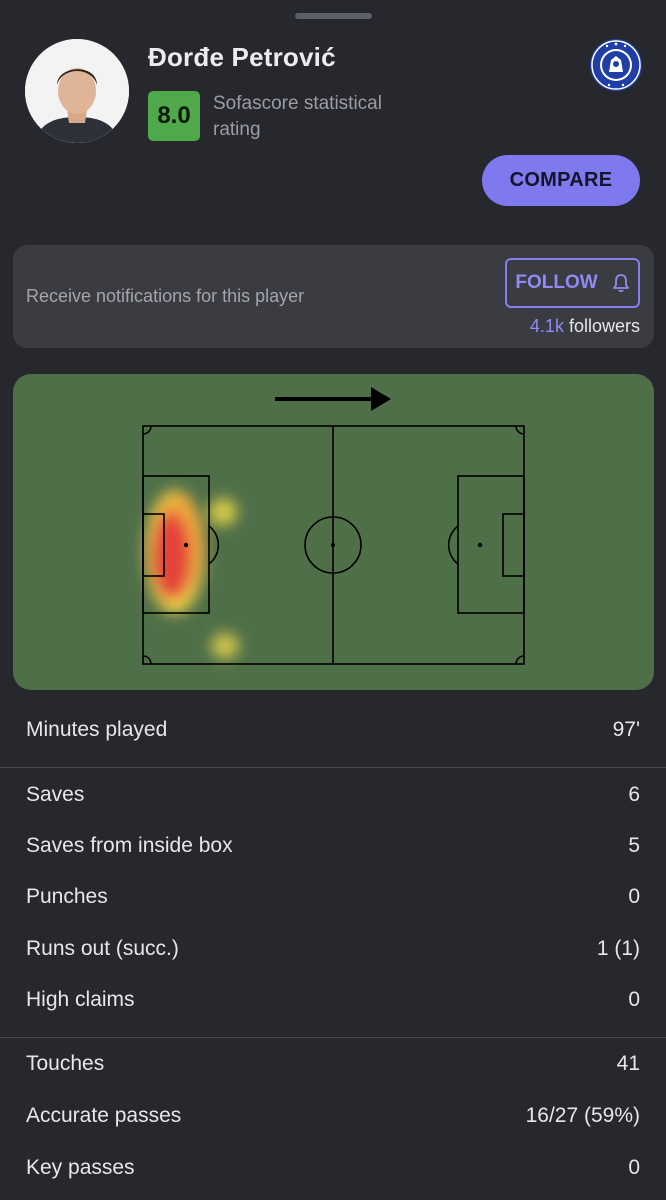 Image resolution: width=666 pixels, height=1200 pixels. I want to click on stat-value: 97', so click(626, 729).